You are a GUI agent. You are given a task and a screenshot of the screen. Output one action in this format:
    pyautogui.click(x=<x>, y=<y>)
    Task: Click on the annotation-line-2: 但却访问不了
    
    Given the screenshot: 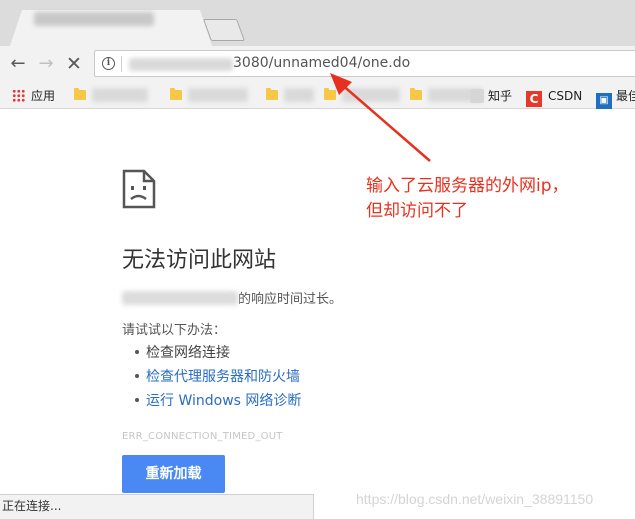 What is the action you would take?
    pyautogui.click(x=417, y=211)
    